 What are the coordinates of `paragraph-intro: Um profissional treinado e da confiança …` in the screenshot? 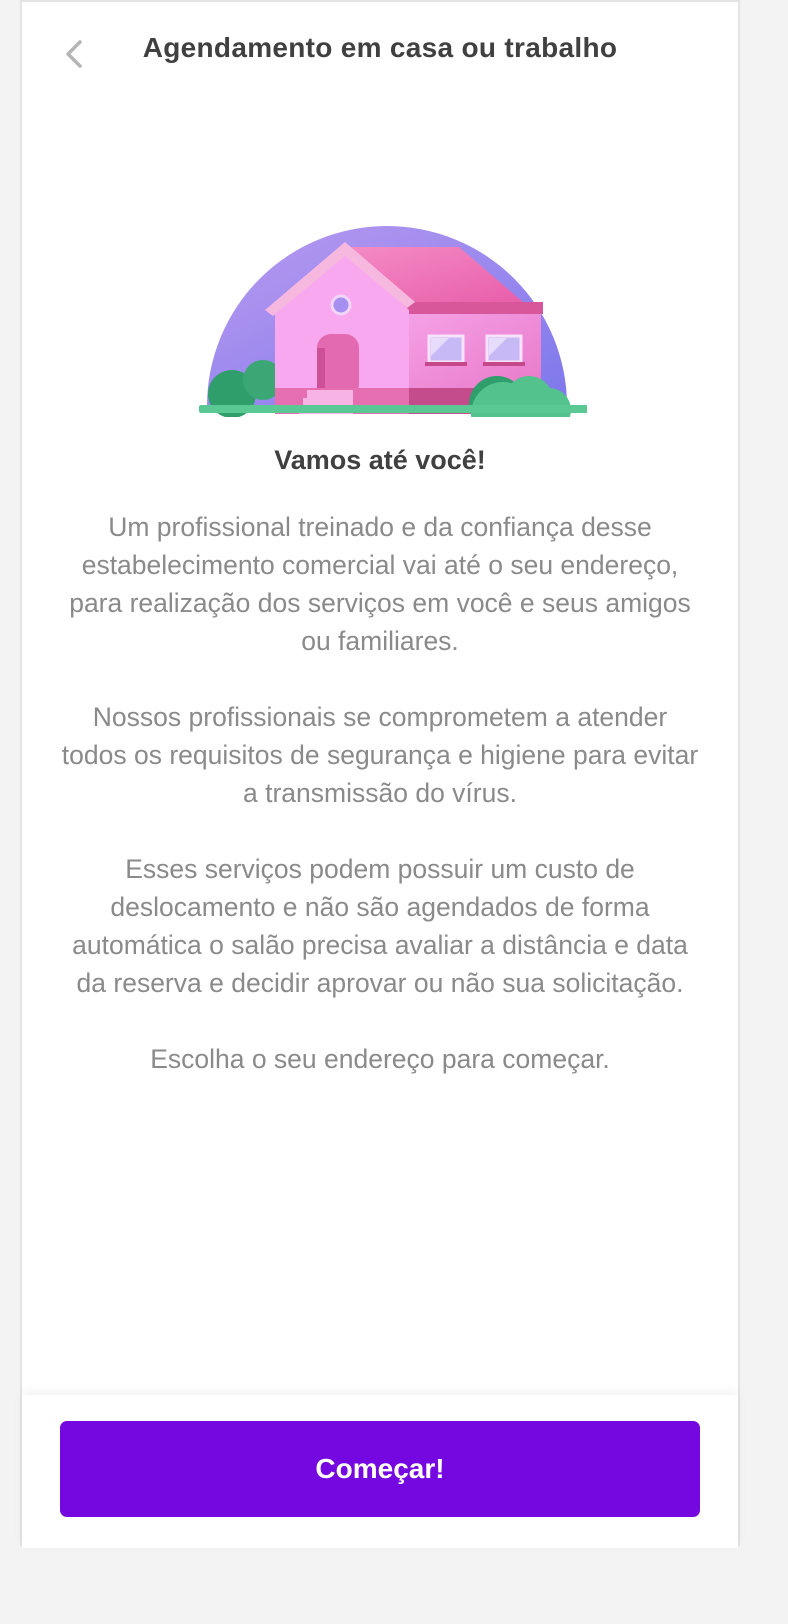 It's located at (380, 584).